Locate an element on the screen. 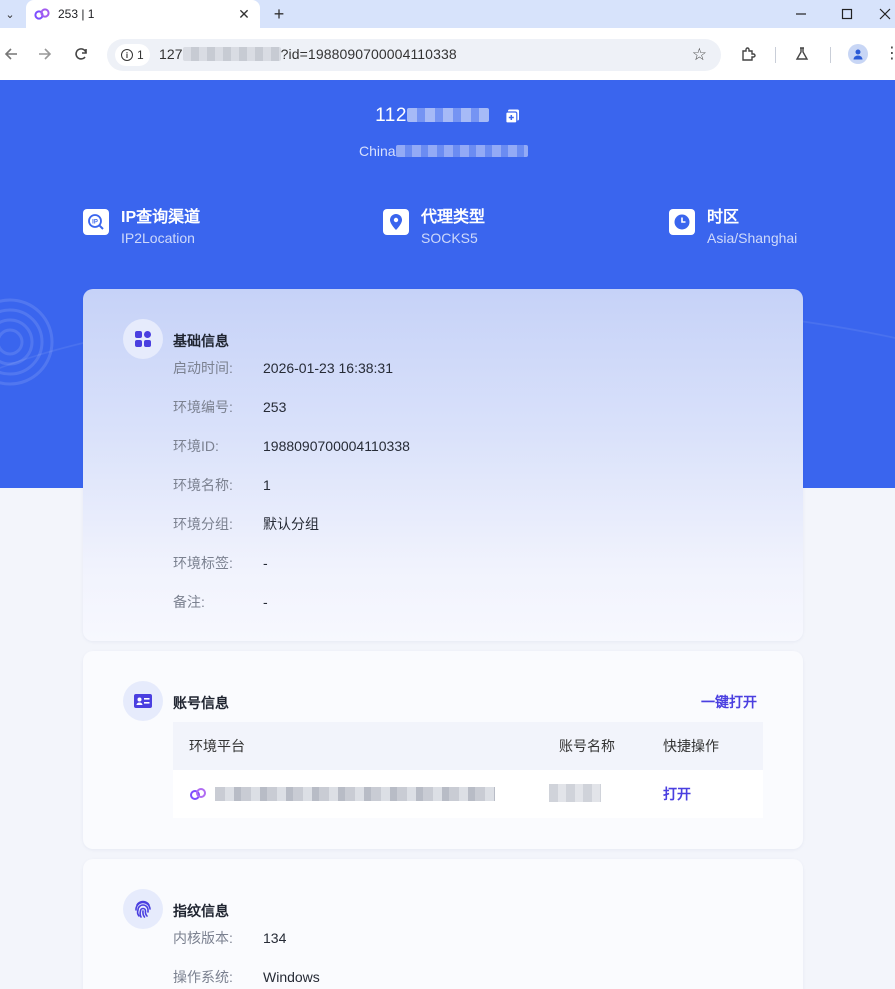 The image size is (895, 989). location-redacted is located at coordinates (461, 151).